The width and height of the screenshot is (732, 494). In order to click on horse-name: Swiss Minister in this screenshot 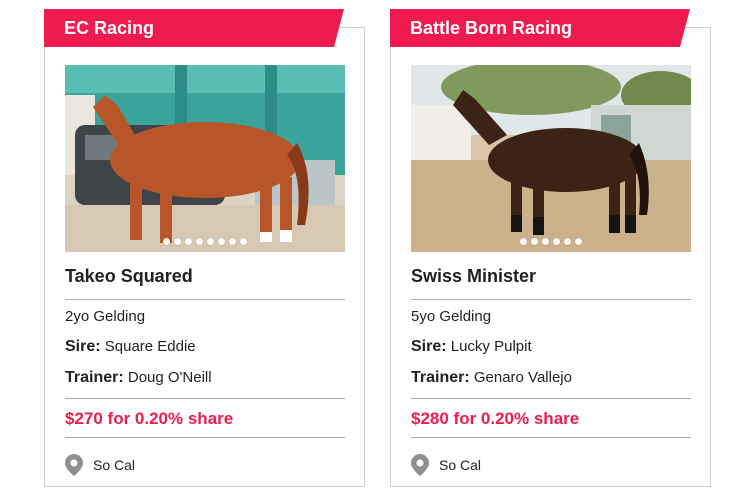, I will do `click(473, 276)`.